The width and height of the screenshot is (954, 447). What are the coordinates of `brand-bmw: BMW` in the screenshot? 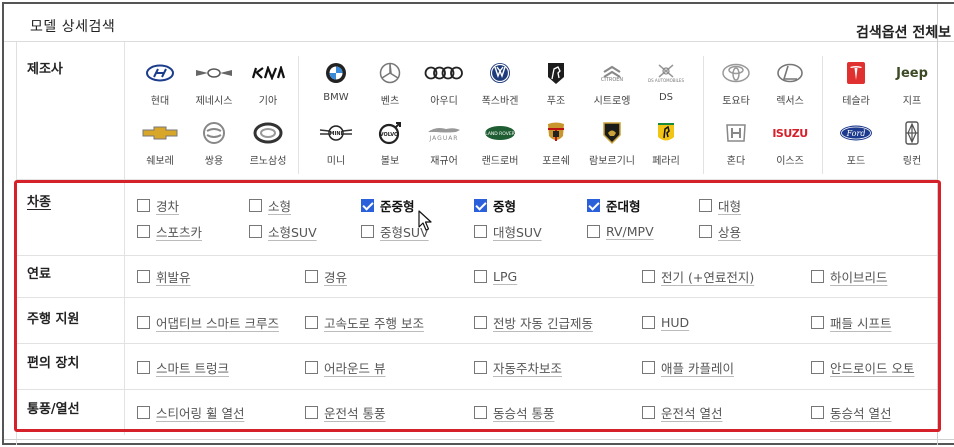 It's located at (336, 82).